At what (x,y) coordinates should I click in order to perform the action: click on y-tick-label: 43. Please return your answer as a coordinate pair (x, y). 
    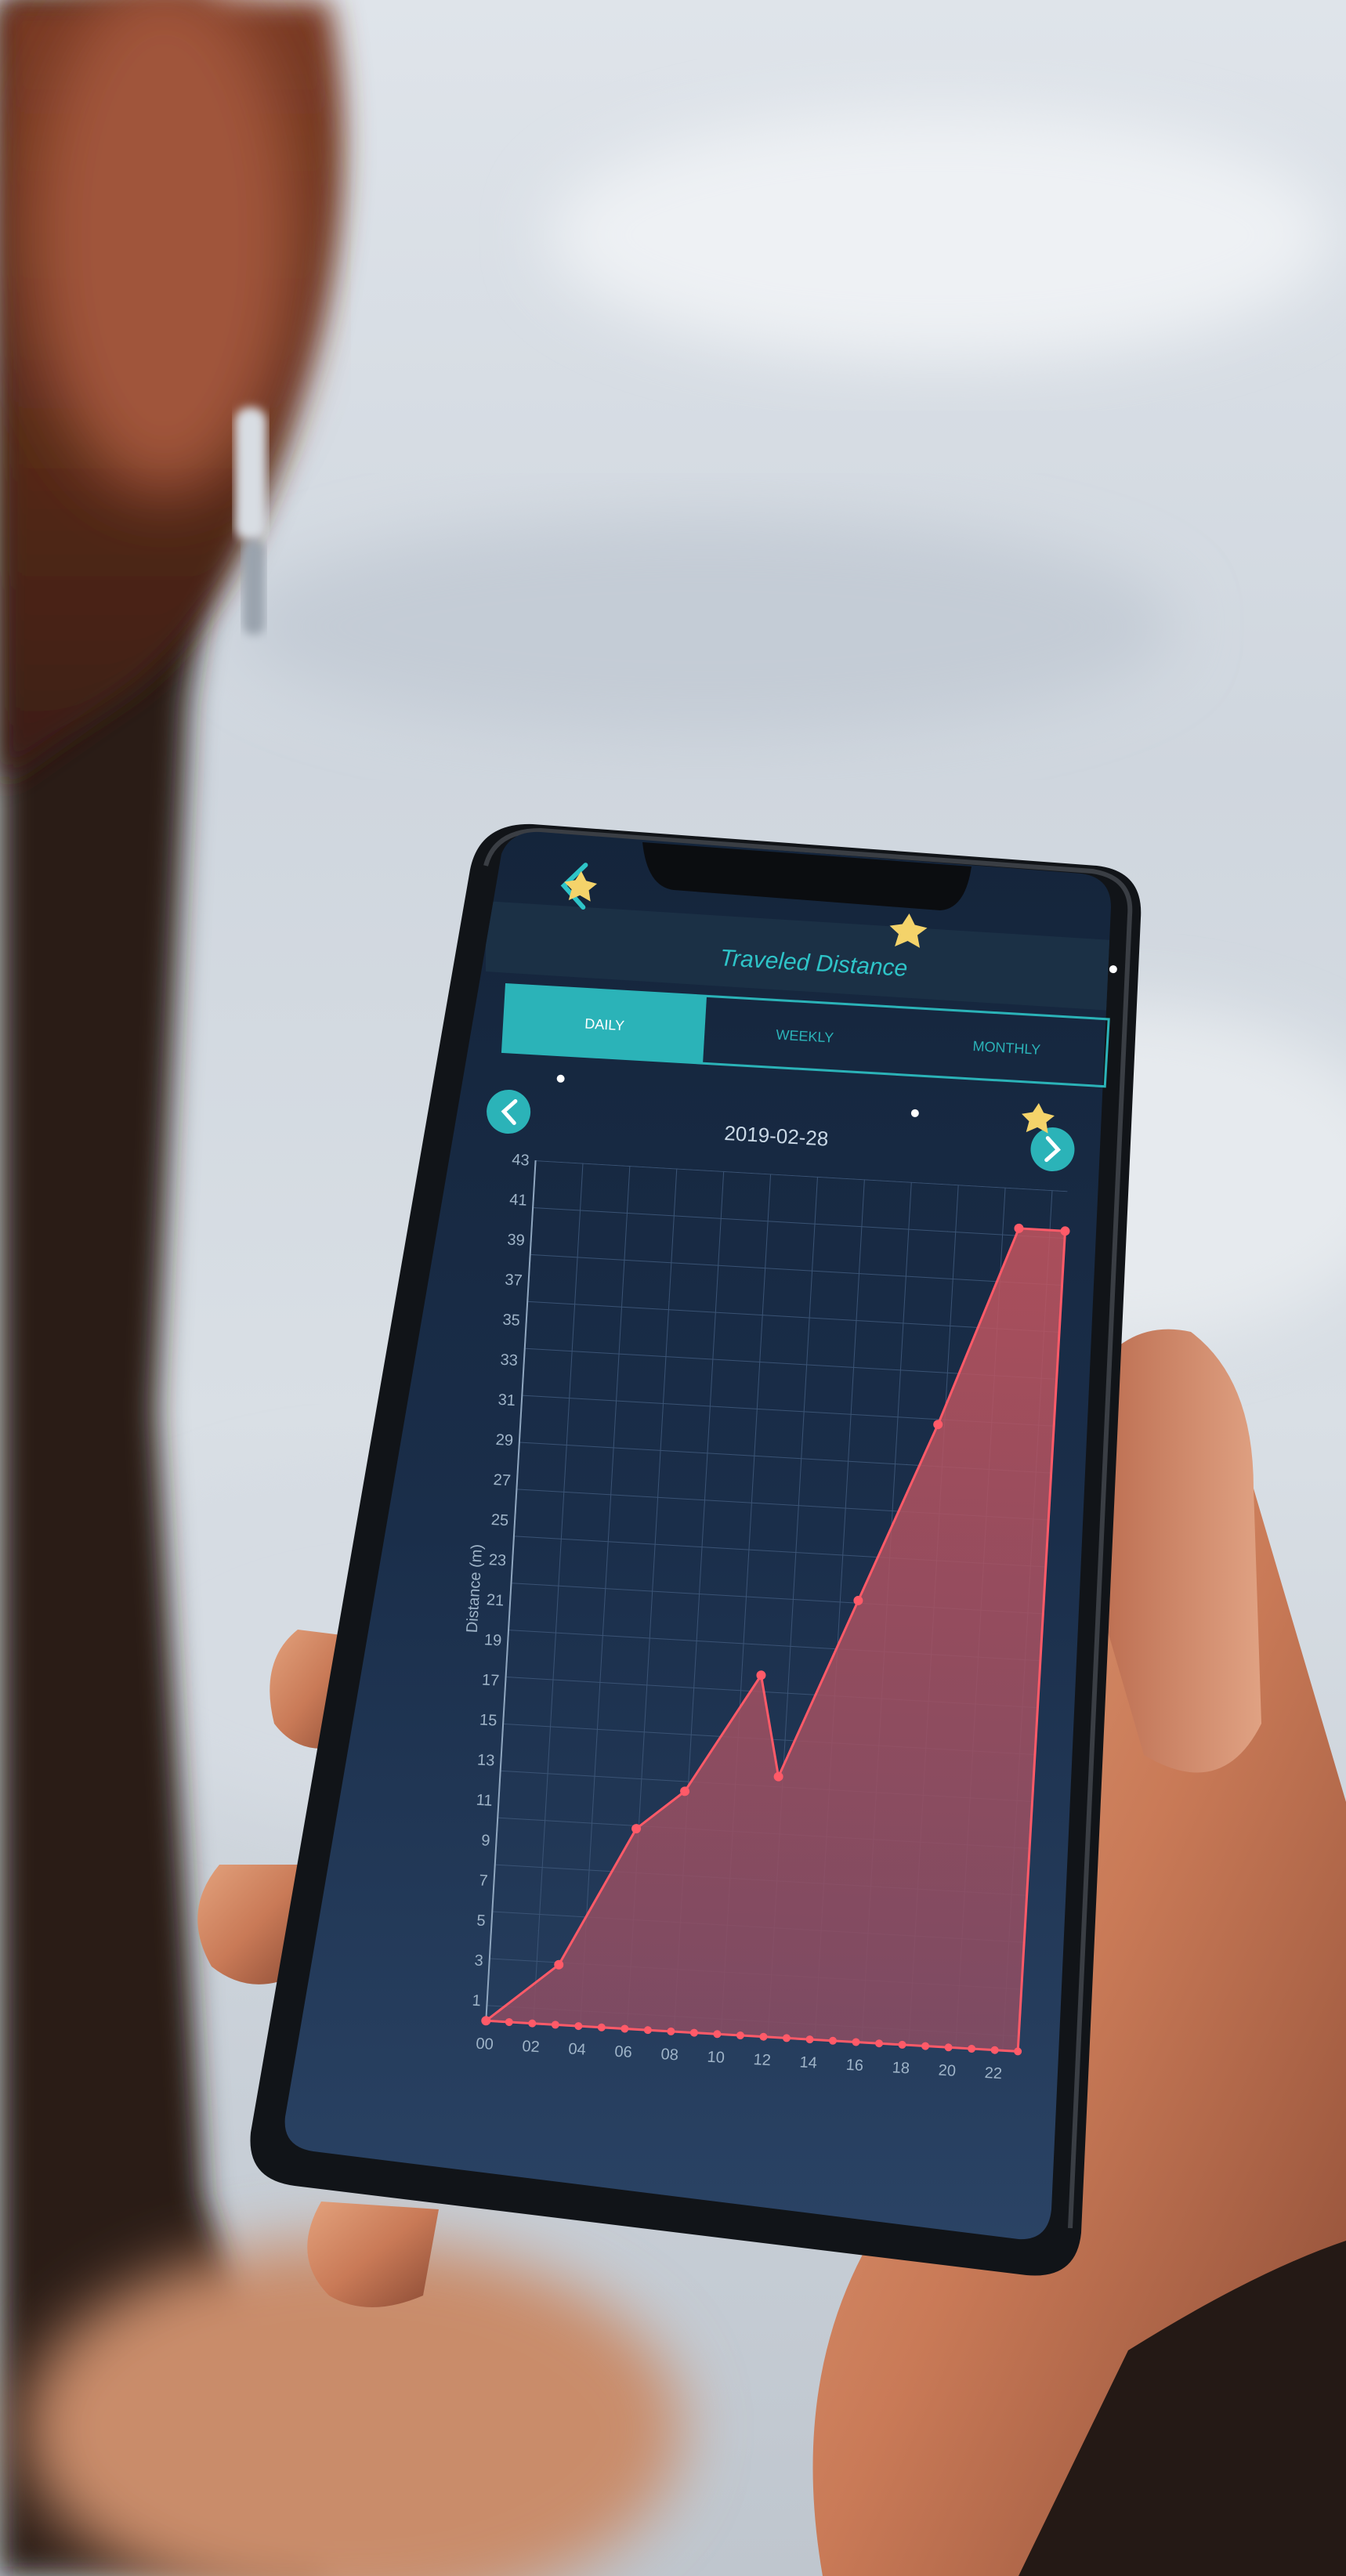
    Looking at the image, I should click on (521, 1160).